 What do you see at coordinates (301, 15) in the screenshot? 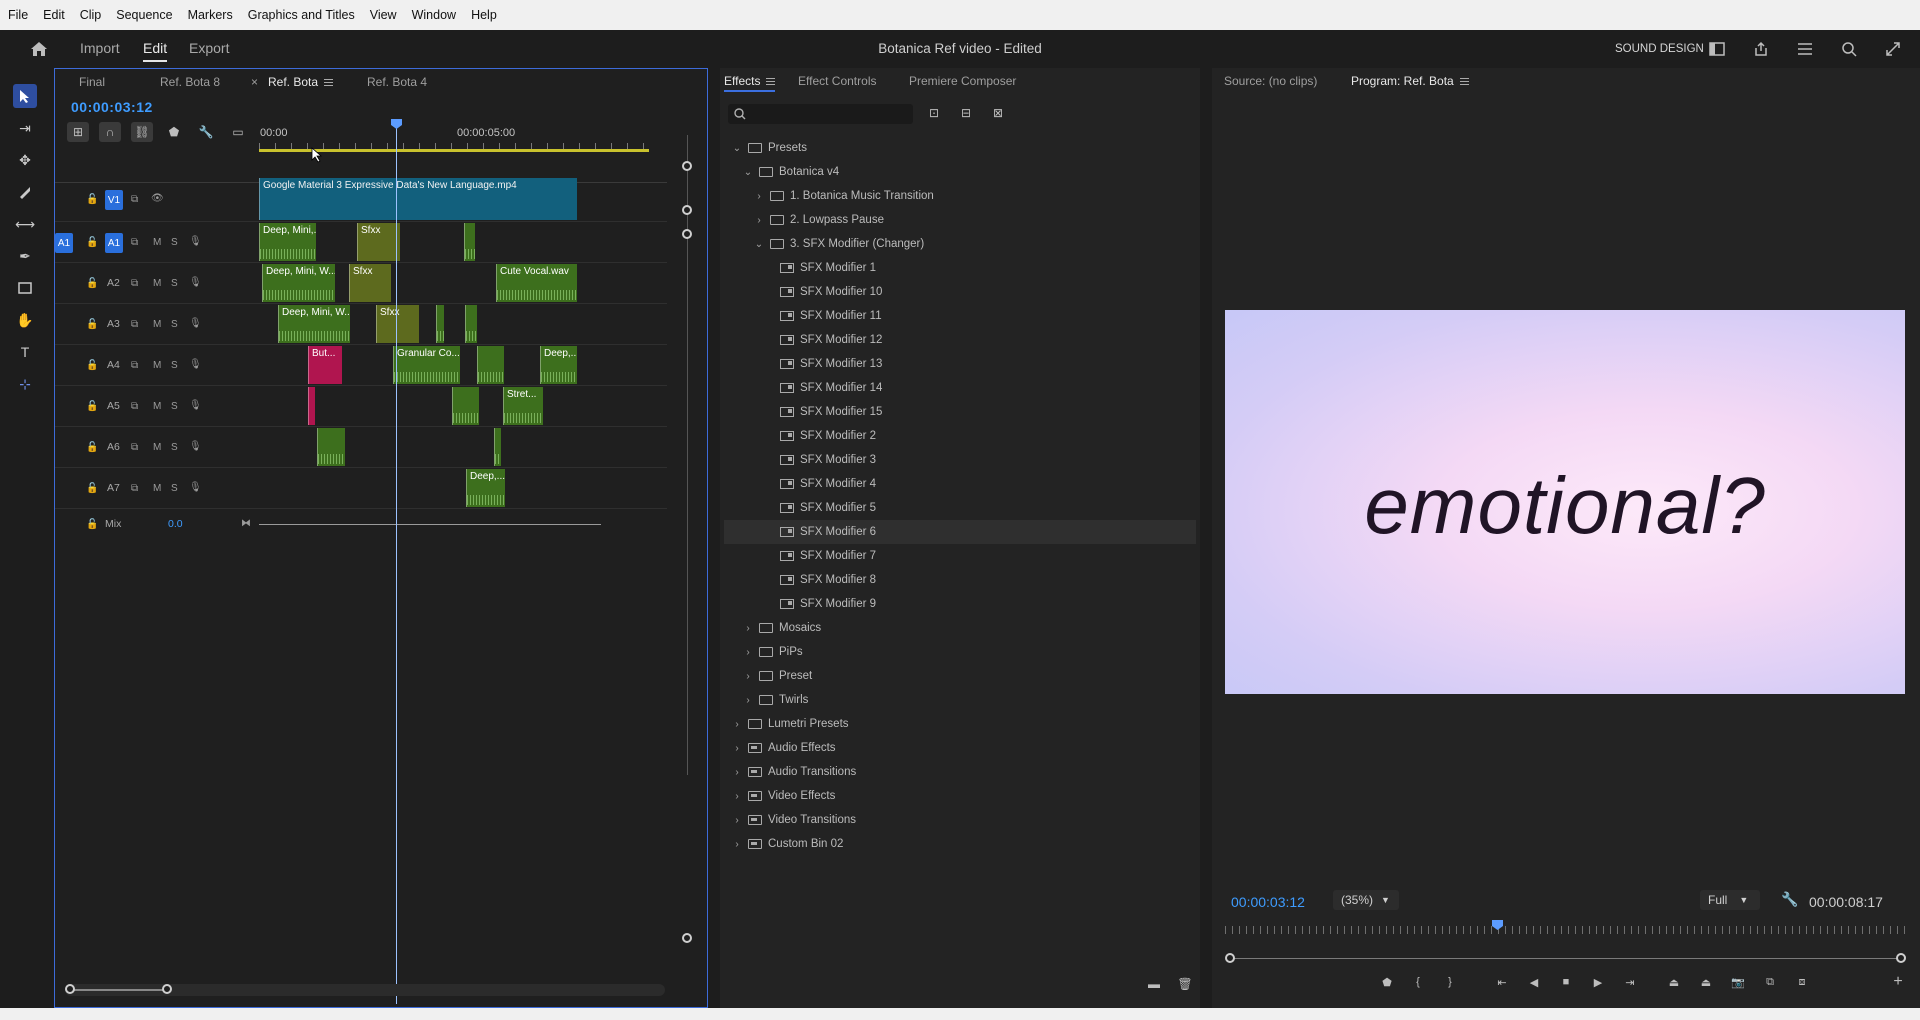
I see `menu-graphics-and-titles: Graphics and Titles` at bounding box center [301, 15].